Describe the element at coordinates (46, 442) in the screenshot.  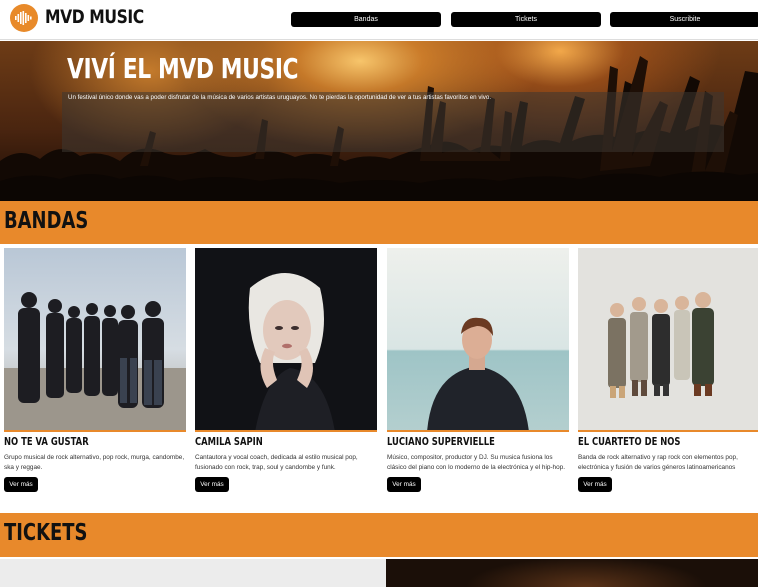
I see `band-name: NO TE VA GUSTAR` at that location.